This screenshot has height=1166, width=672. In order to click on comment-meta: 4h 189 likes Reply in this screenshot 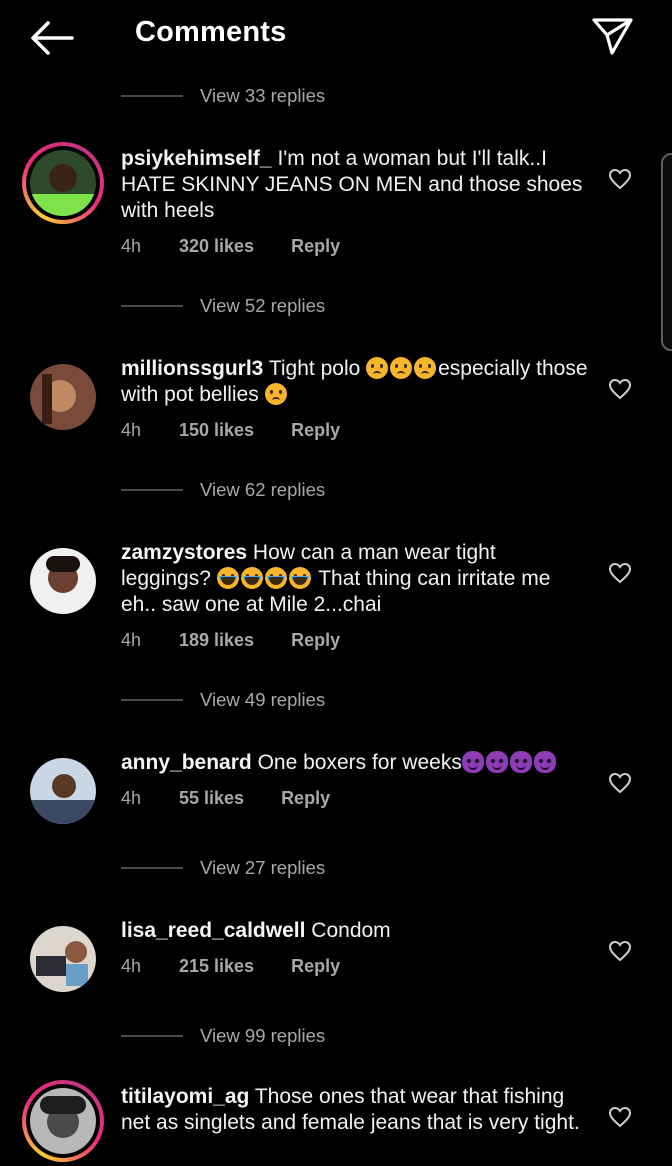, I will do `click(230, 640)`.